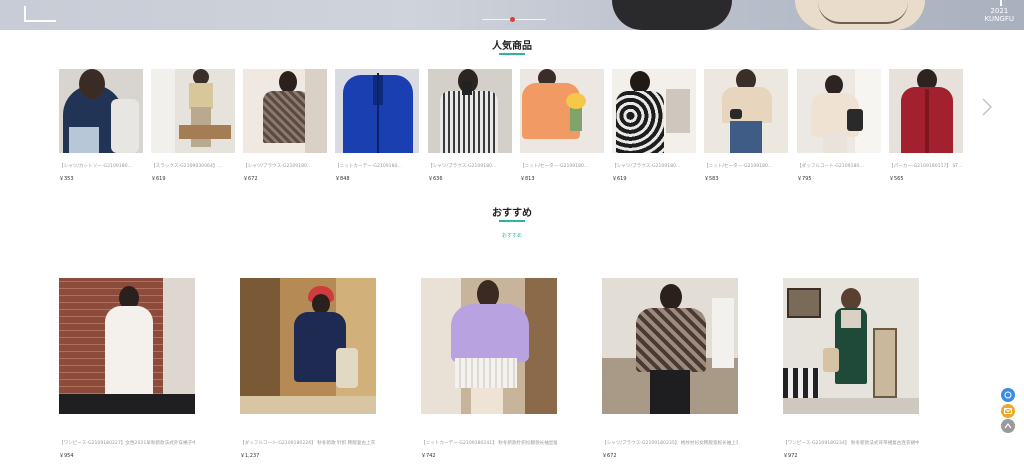 The width and height of the screenshot is (1024, 470). I want to click on product-card: 【ダッフルコート-G2109180… ￥795, so click(839, 125).